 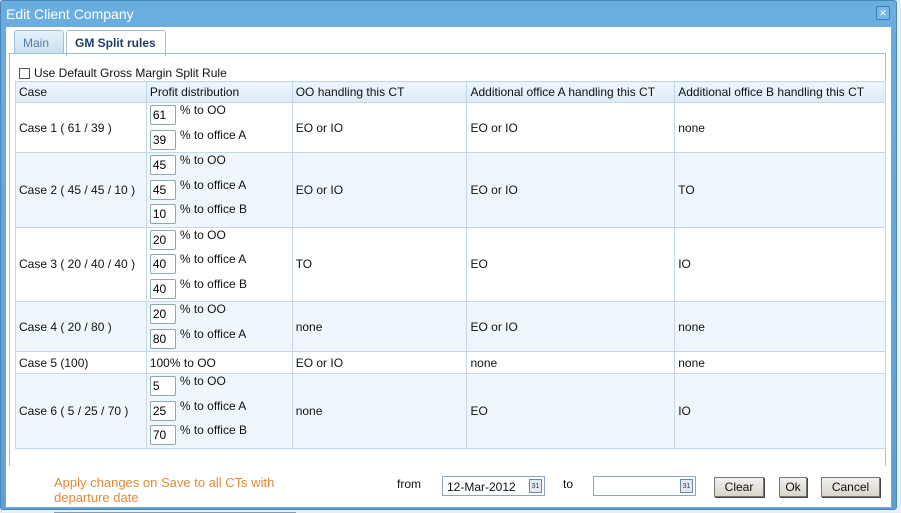 I want to click on from-date-input: 12-Mar-2012 31, so click(x=493, y=486).